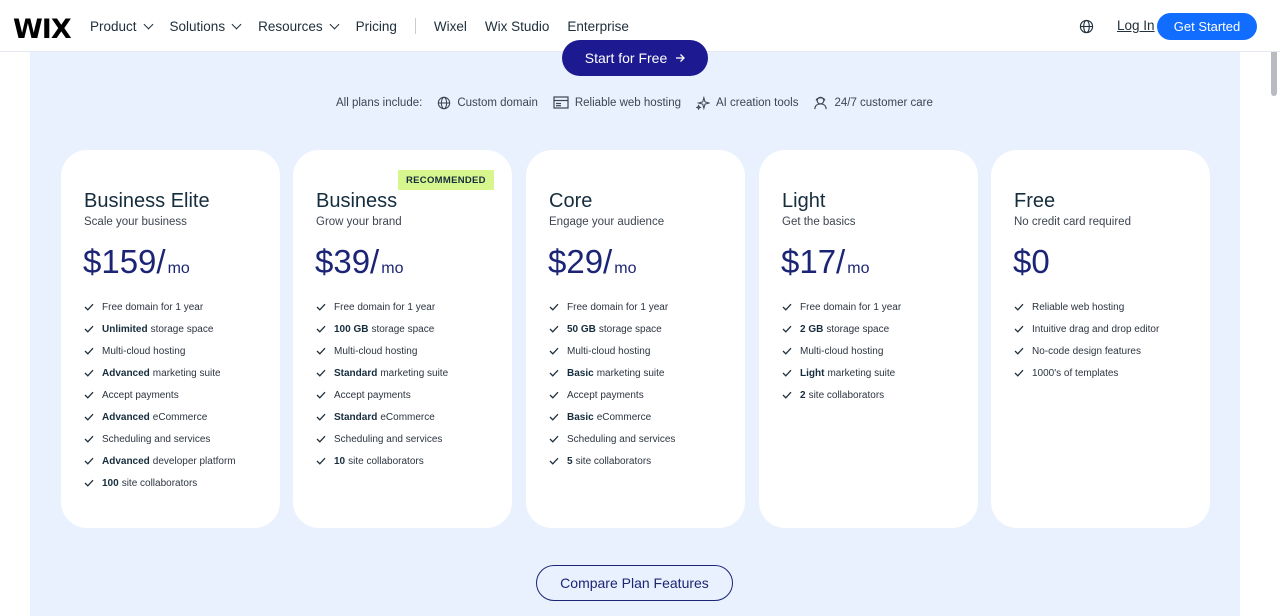  I want to click on nav-wix-studio: Wix Studio, so click(517, 26).